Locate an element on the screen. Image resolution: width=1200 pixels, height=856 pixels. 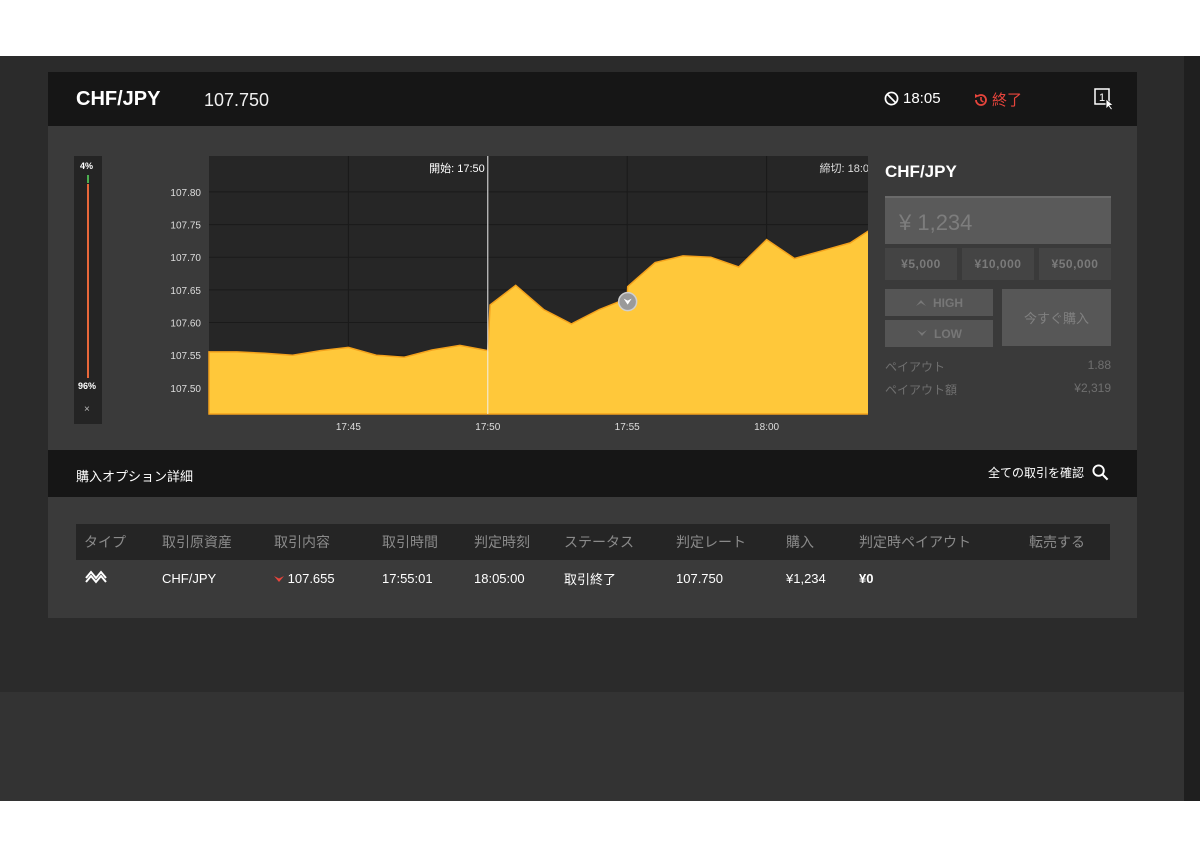
high-label: HIGH is located at coordinates (948, 302).